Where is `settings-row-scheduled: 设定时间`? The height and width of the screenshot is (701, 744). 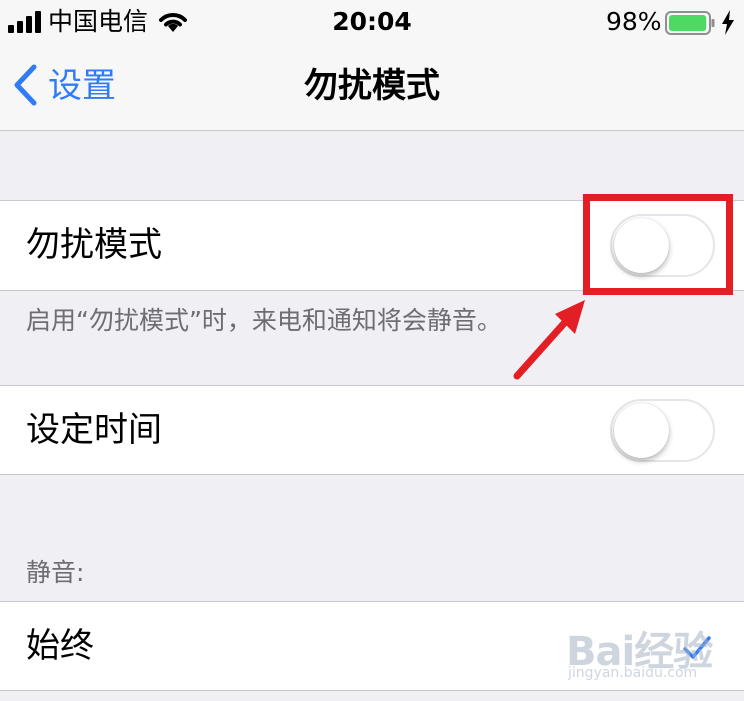 settings-row-scheduled: 设定时间 is located at coordinates (372, 430).